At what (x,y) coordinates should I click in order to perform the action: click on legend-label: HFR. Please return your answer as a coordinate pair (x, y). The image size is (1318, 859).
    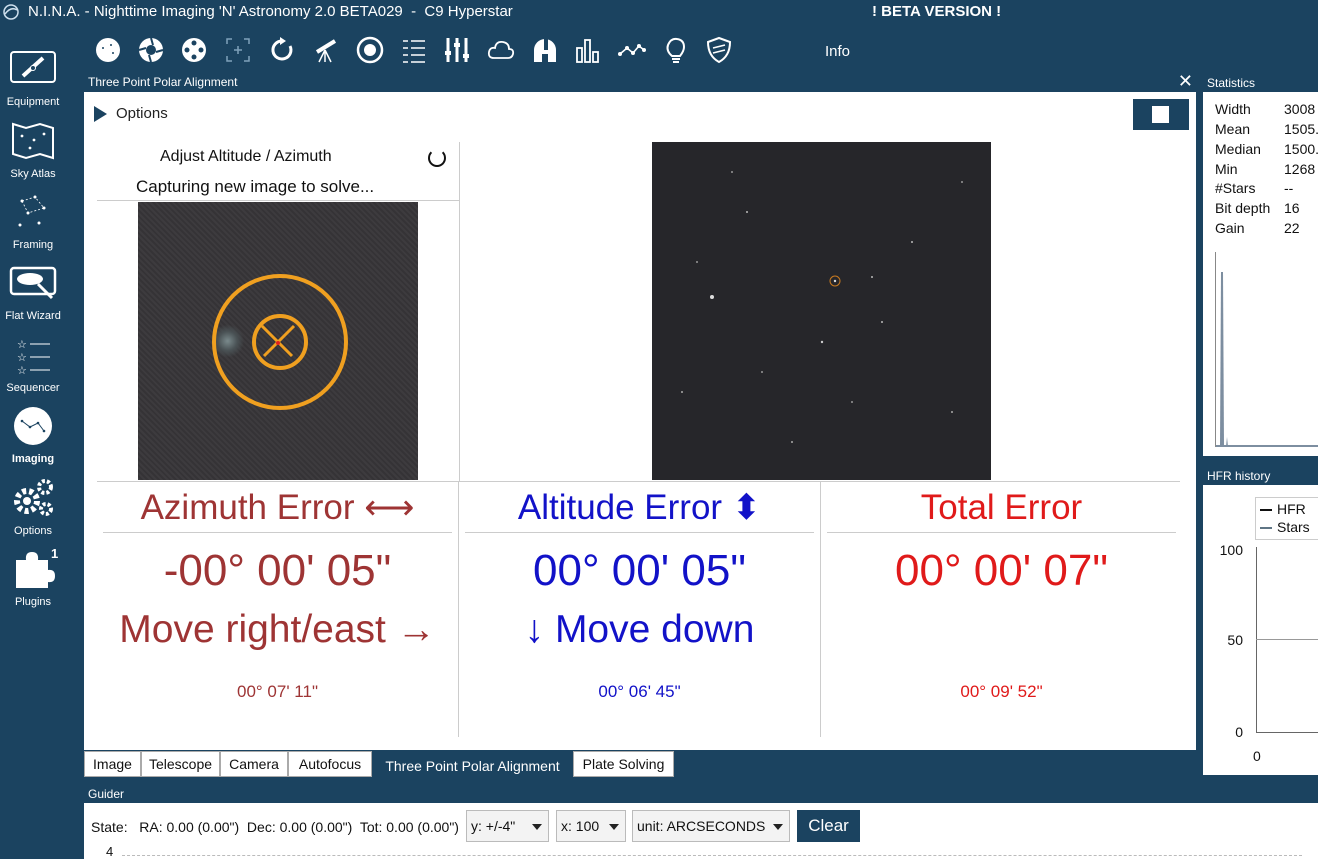
    Looking at the image, I should click on (1291, 509).